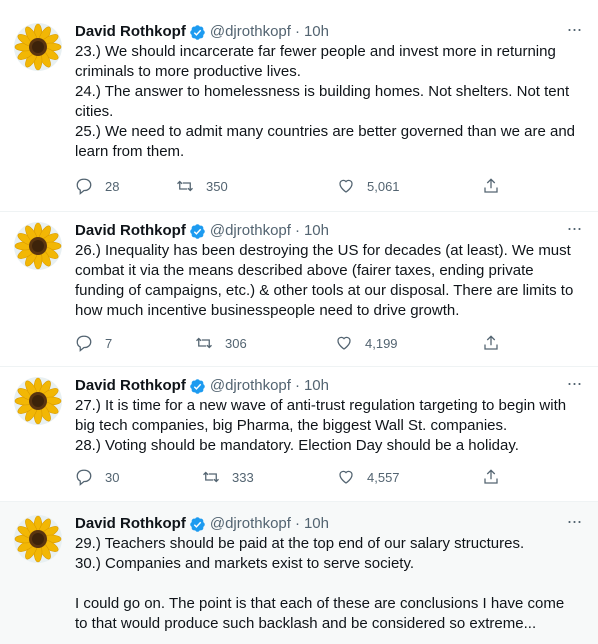  What do you see at coordinates (109, 343) in the screenshot?
I see `reply-count: 7` at bounding box center [109, 343].